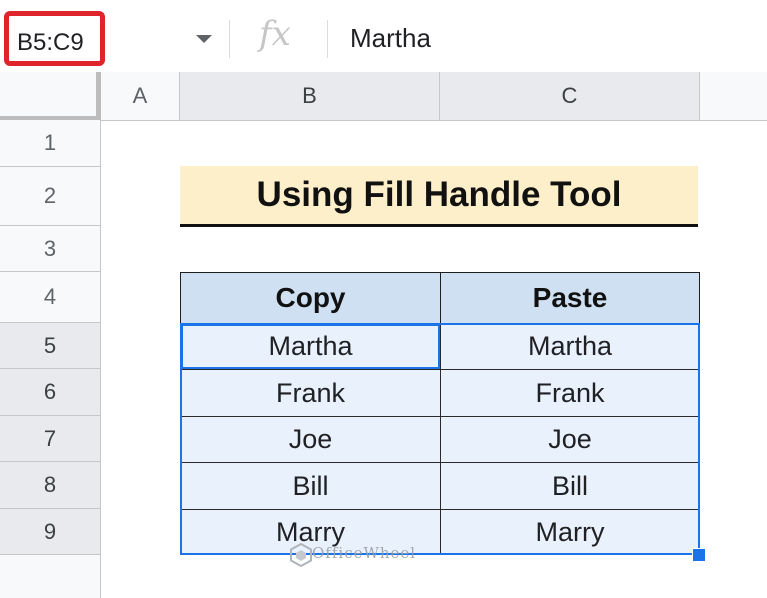  What do you see at coordinates (570, 346) in the screenshot?
I see `table-cell-paste-1: Martha` at bounding box center [570, 346].